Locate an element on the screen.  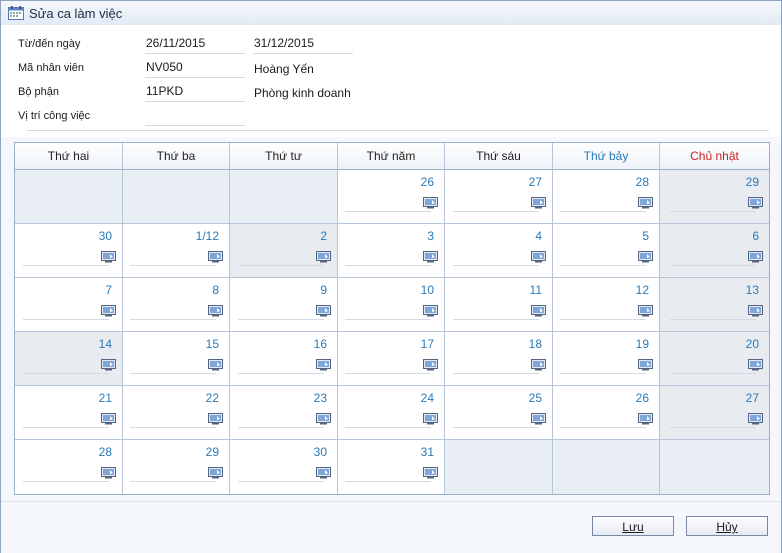
calendar-day-cell: 12 is located at coordinates (606, 305).